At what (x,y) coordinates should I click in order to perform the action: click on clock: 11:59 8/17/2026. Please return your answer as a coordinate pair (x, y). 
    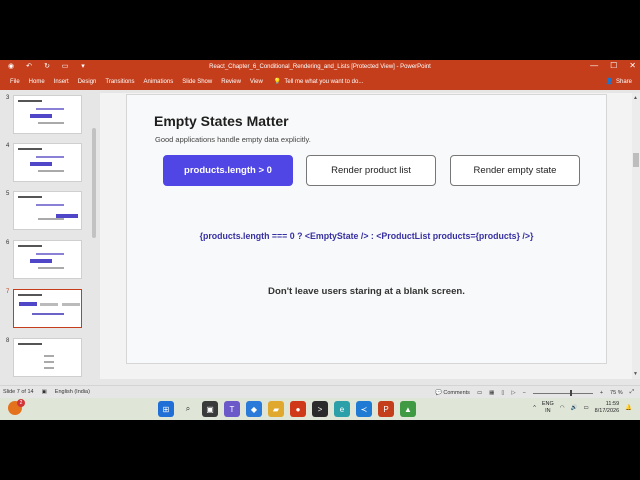
    Looking at the image, I should click on (607, 408).